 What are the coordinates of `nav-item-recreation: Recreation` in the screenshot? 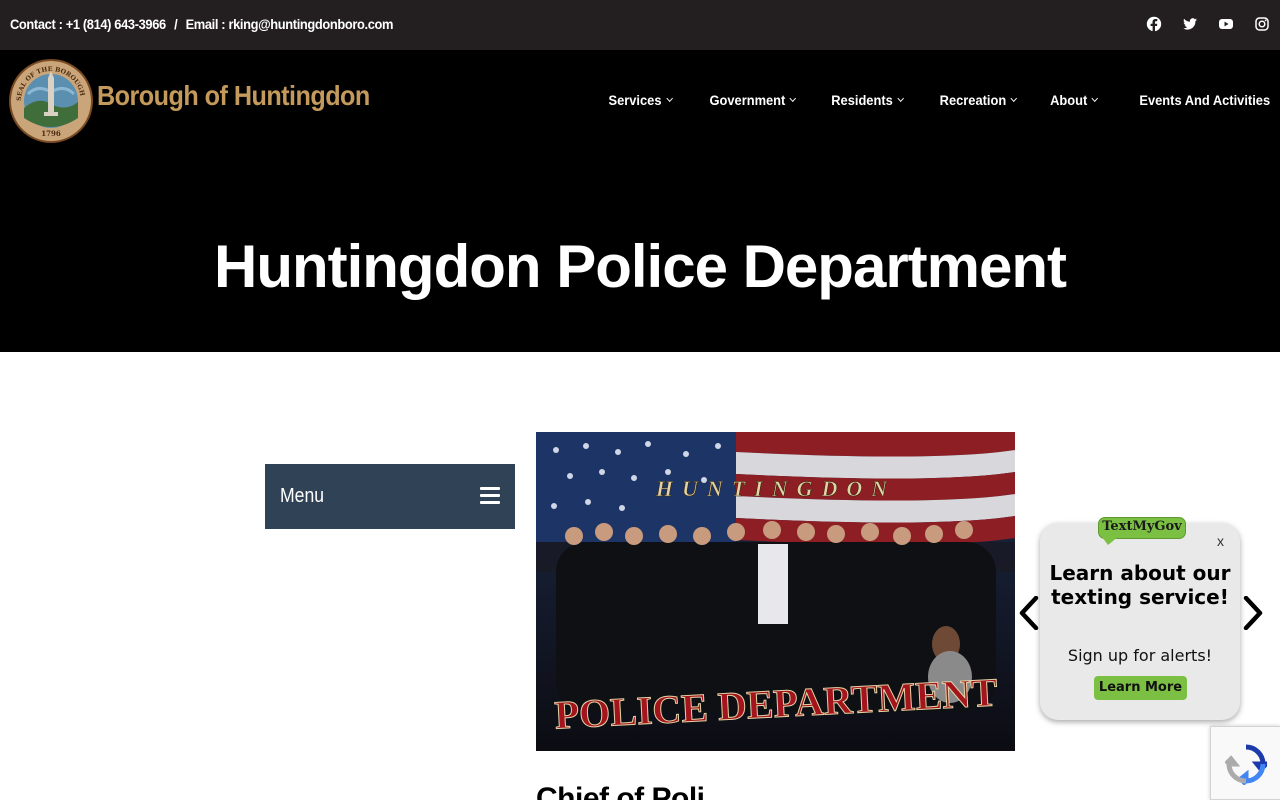 It's located at (978, 100).